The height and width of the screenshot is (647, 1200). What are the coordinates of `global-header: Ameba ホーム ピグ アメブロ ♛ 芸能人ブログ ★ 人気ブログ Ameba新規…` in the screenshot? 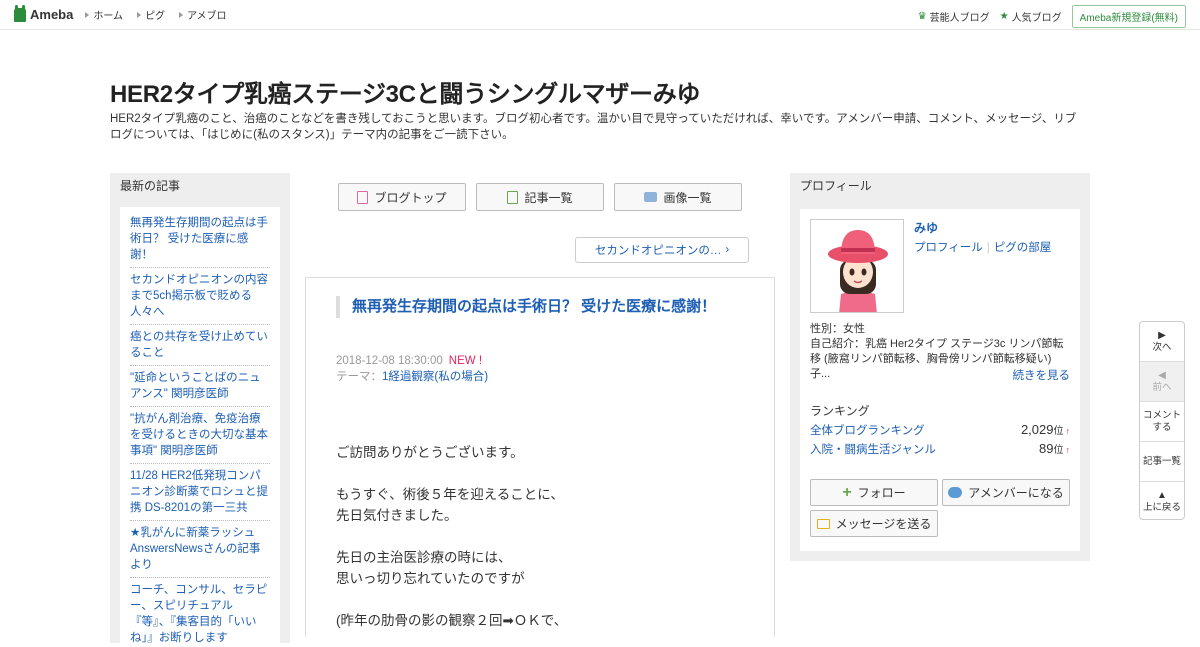 It's located at (600, 15).